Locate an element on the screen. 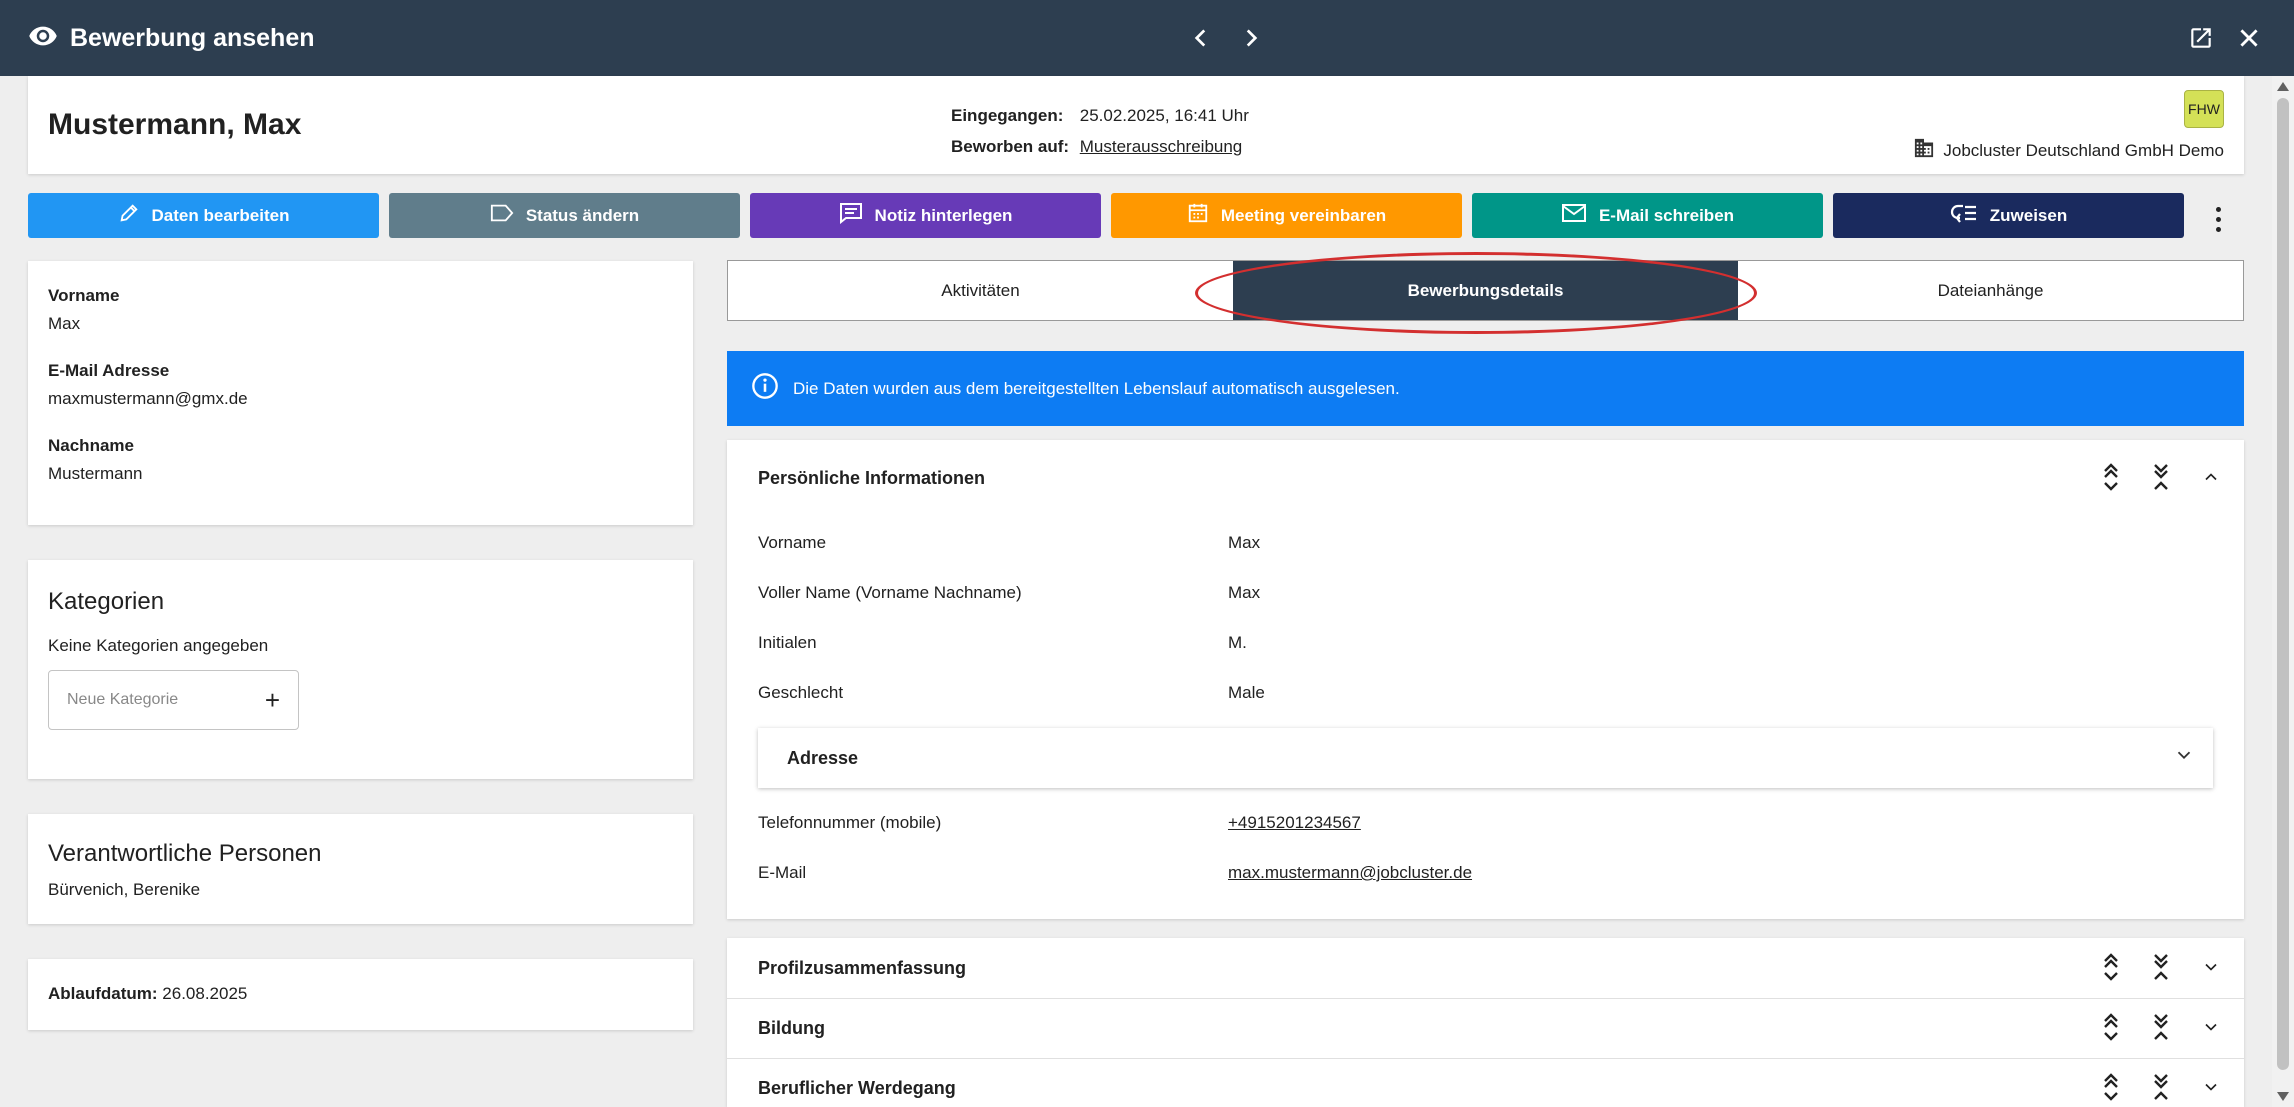  label-icon is located at coordinates (502, 215).